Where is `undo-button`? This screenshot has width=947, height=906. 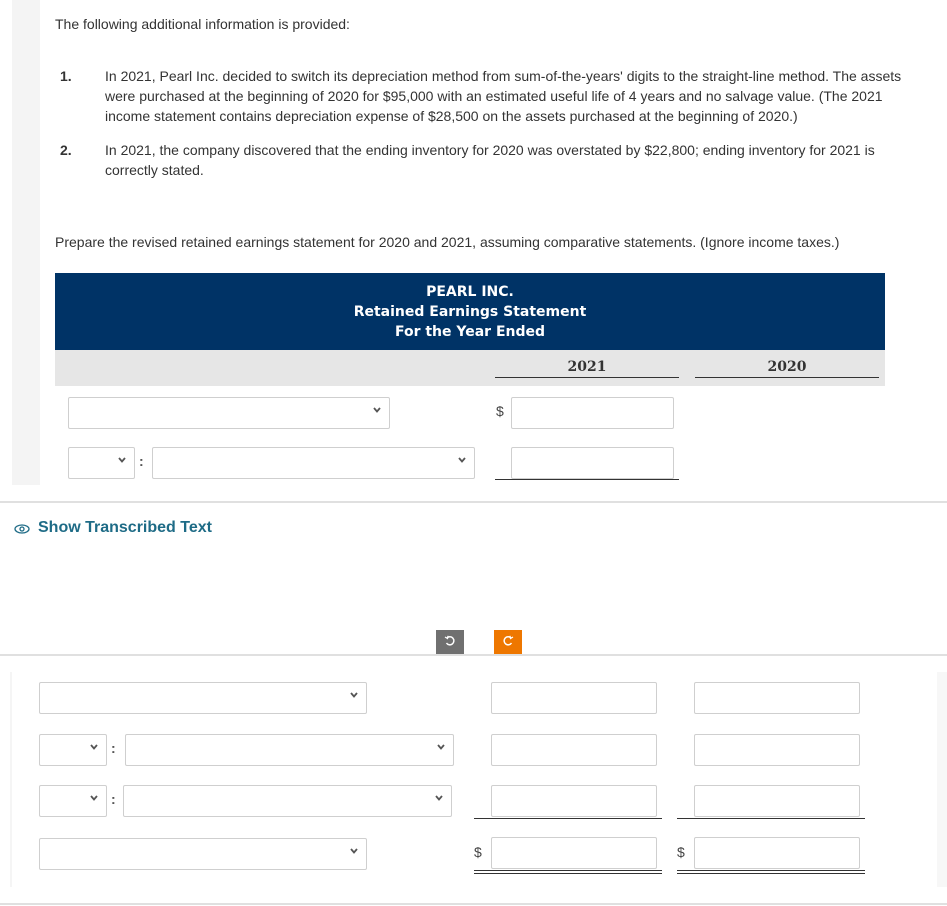
undo-button is located at coordinates (450, 642).